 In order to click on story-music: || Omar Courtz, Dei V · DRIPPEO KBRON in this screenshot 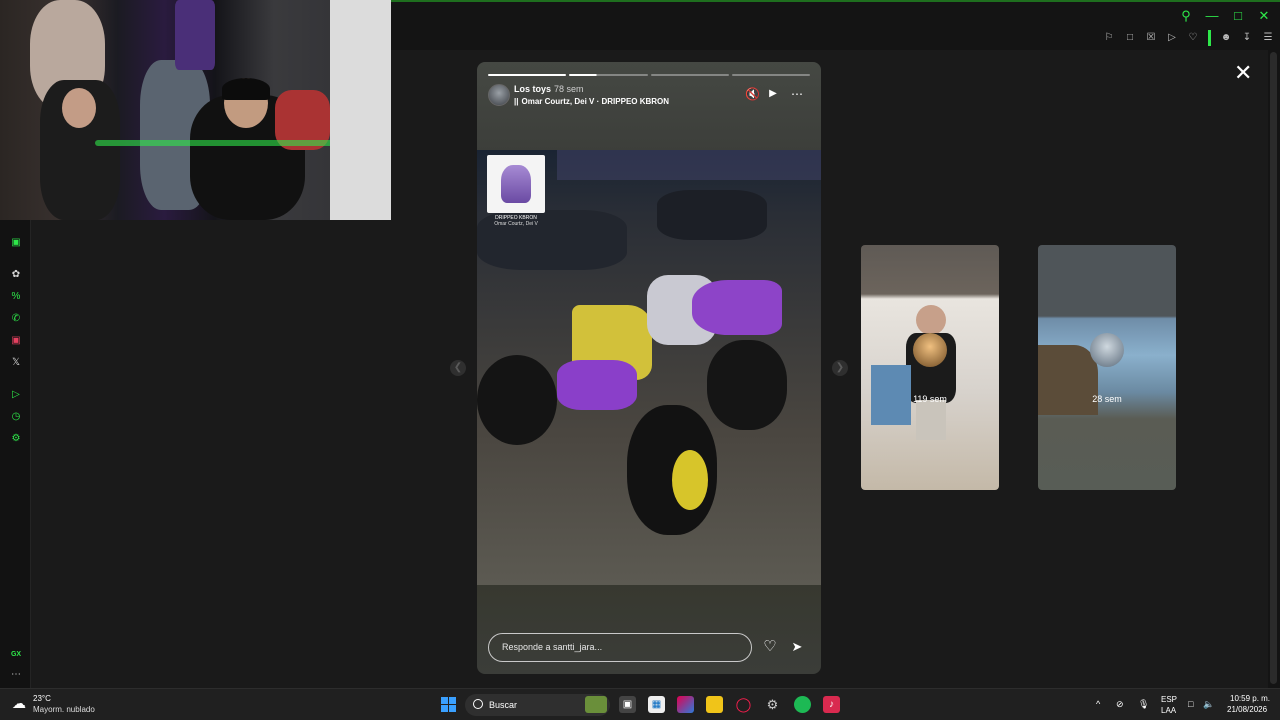, I will do `click(591, 101)`.